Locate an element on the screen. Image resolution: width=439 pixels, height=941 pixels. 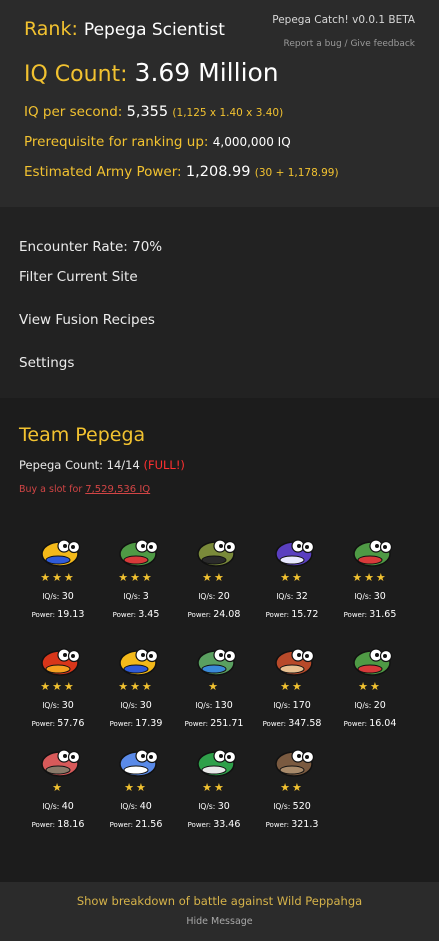
pepega-iq-per-second: IQ/s: 520 is located at coordinates (292, 806).